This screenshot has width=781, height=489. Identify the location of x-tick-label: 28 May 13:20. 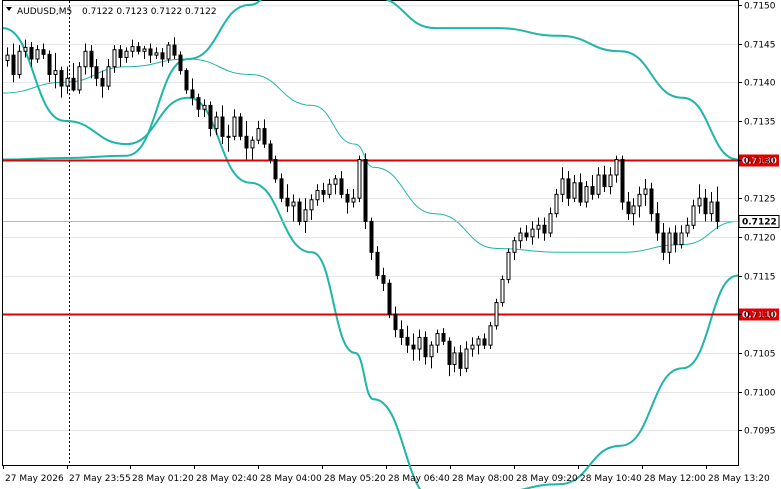
(739, 479).